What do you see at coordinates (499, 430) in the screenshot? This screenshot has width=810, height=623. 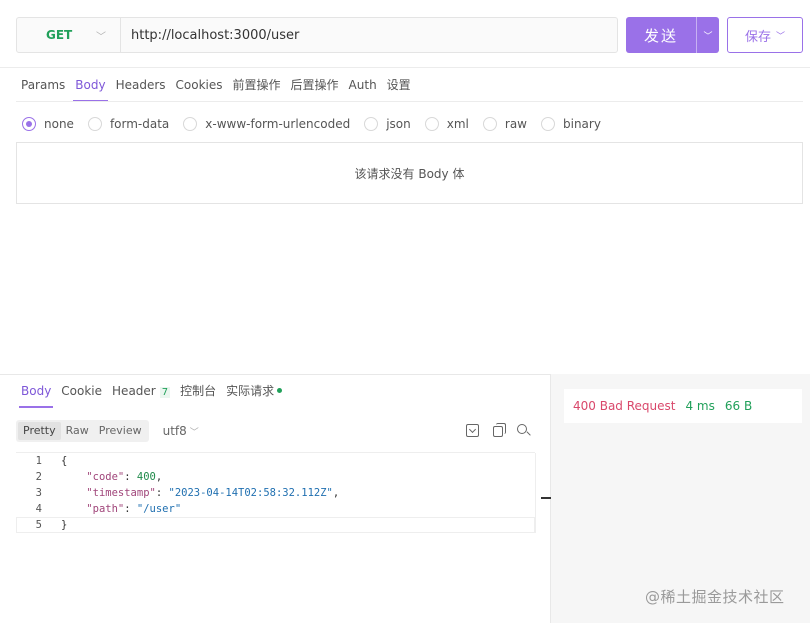 I see `copy-icon` at bounding box center [499, 430].